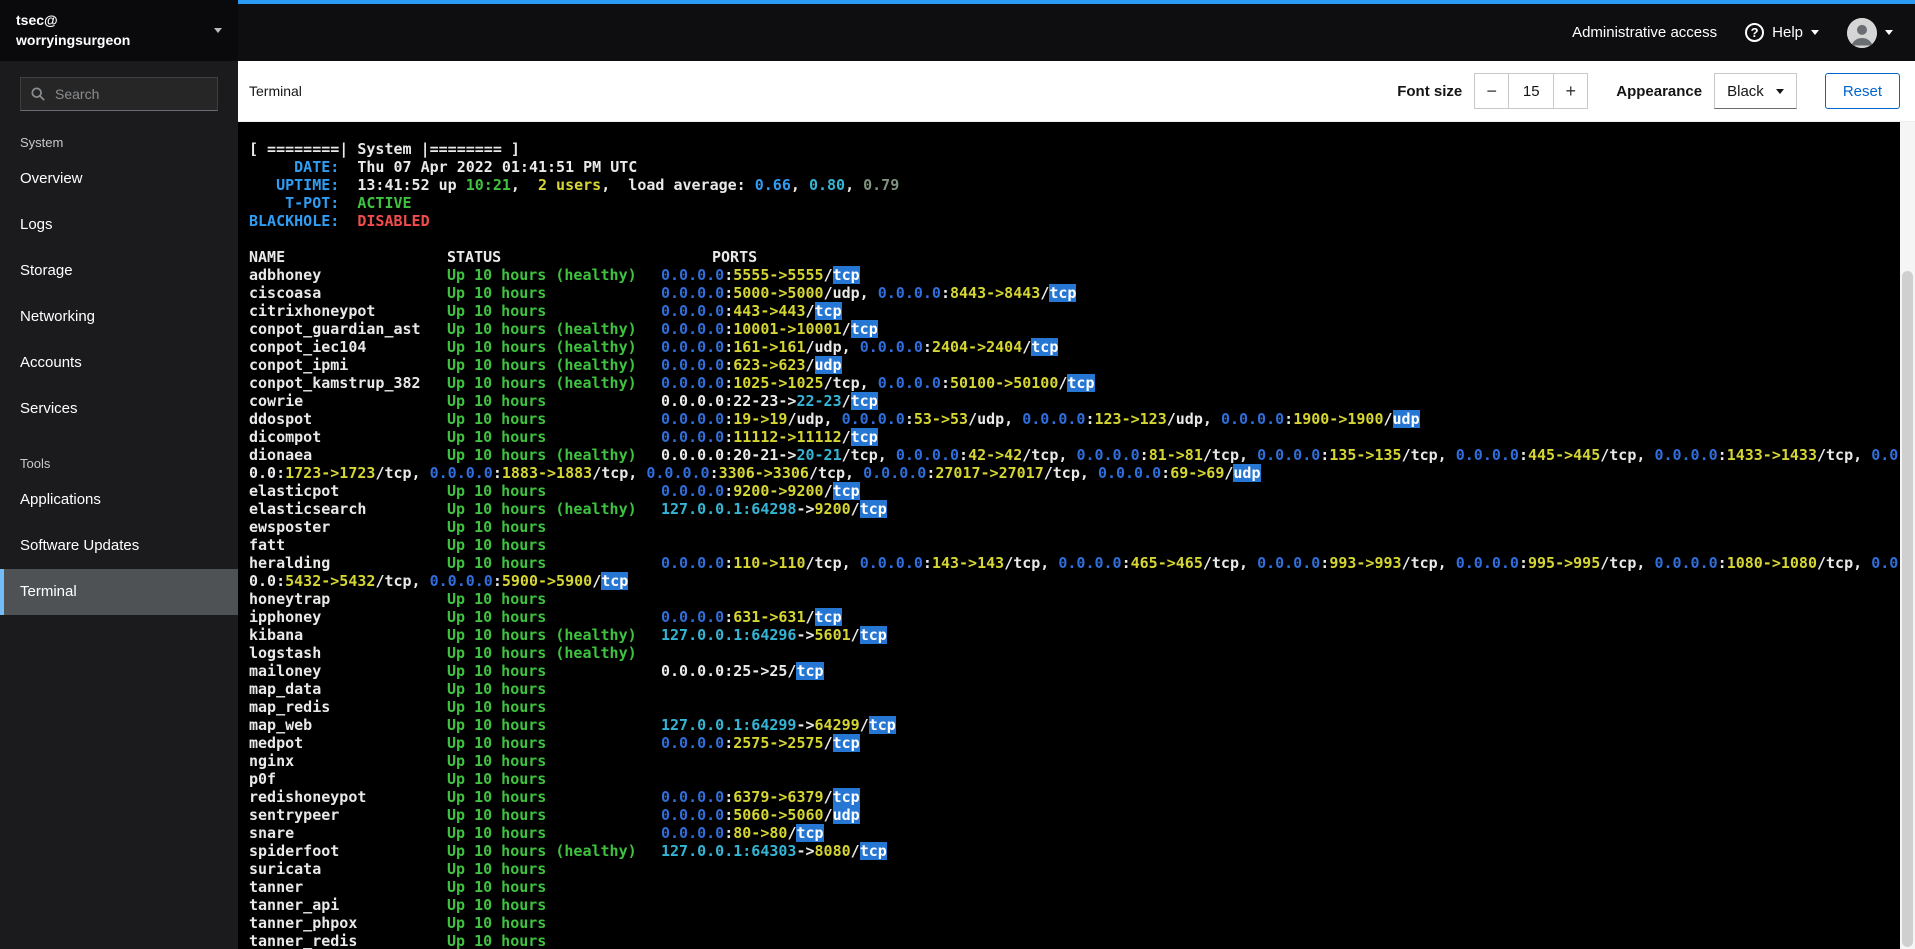 This screenshot has height=949, width=1915. What do you see at coordinates (805, 851) in the screenshot?
I see `terminal-text-segment: ->` at bounding box center [805, 851].